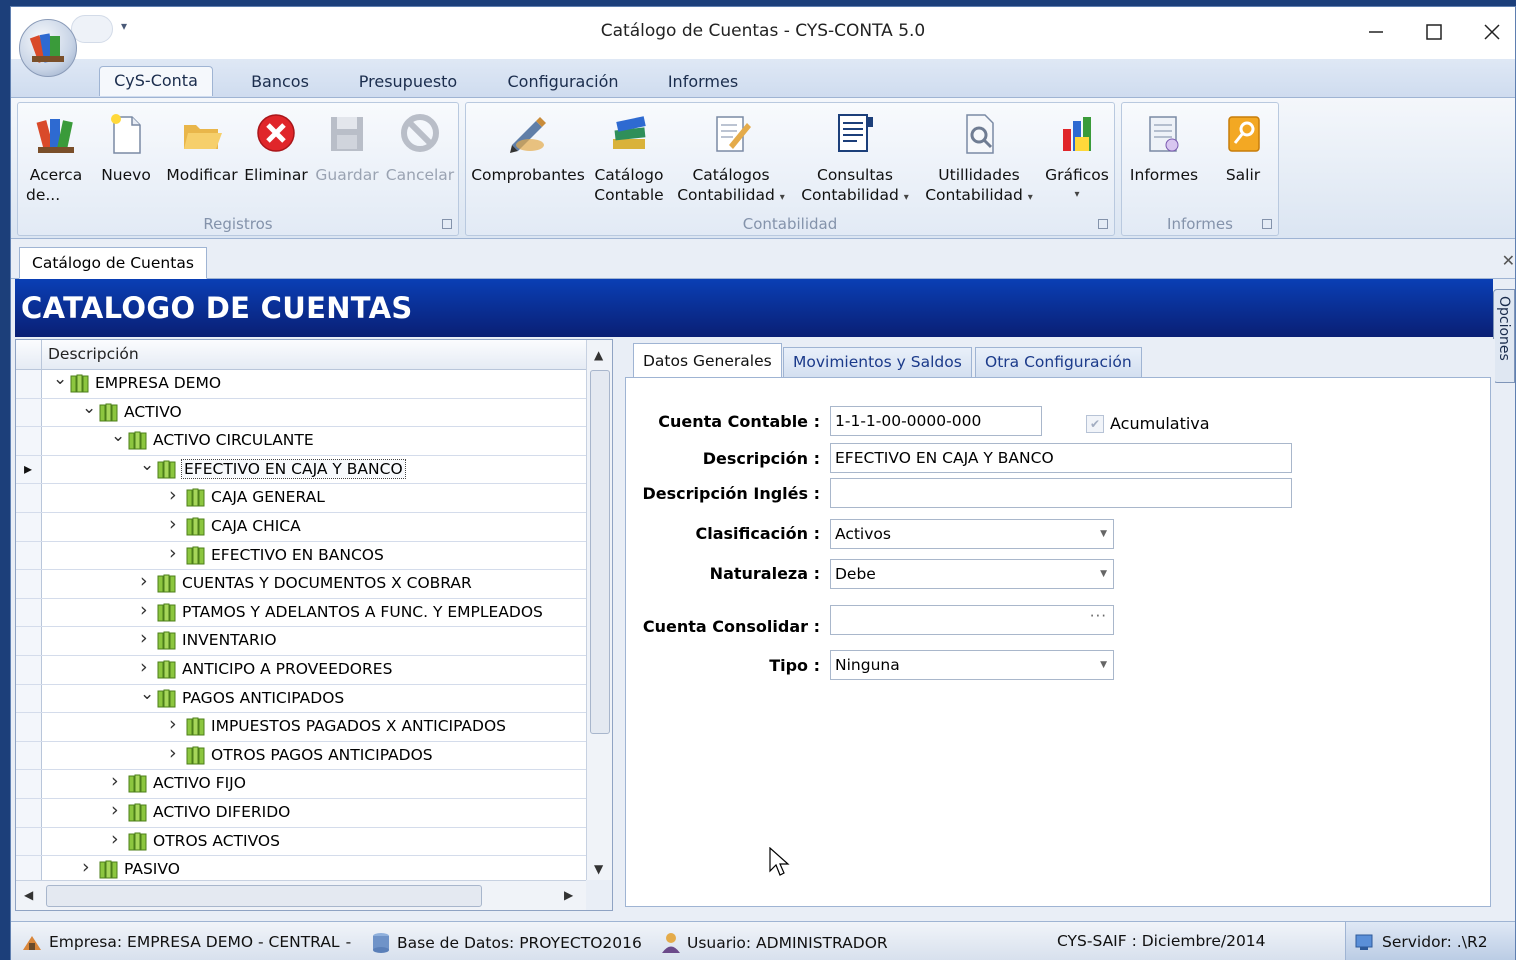  Describe the element at coordinates (598, 869) in the screenshot. I see `scroll-down-icon: ▼` at that location.